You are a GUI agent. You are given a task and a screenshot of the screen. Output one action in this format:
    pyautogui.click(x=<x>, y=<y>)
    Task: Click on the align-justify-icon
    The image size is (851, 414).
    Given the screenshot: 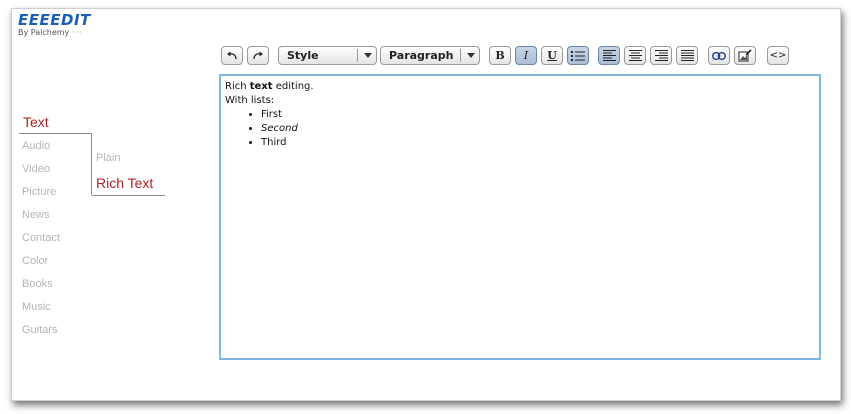 What is the action you would take?
    pyautogui.click(x=687, y=55)
    